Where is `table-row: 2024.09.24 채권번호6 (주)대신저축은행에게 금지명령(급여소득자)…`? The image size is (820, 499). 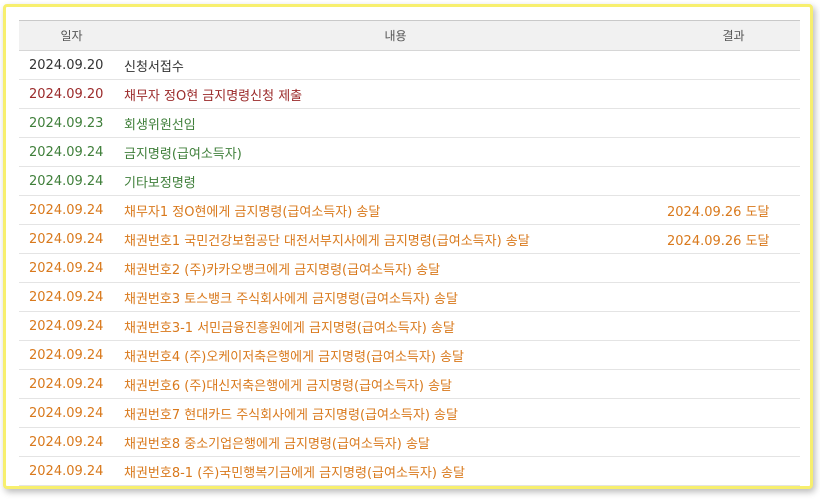
table-row: 2024.09.24 채권번호6 (주)대신저축은행에게 금지명령(급여소득자)… is located at coordinates (409, 384).